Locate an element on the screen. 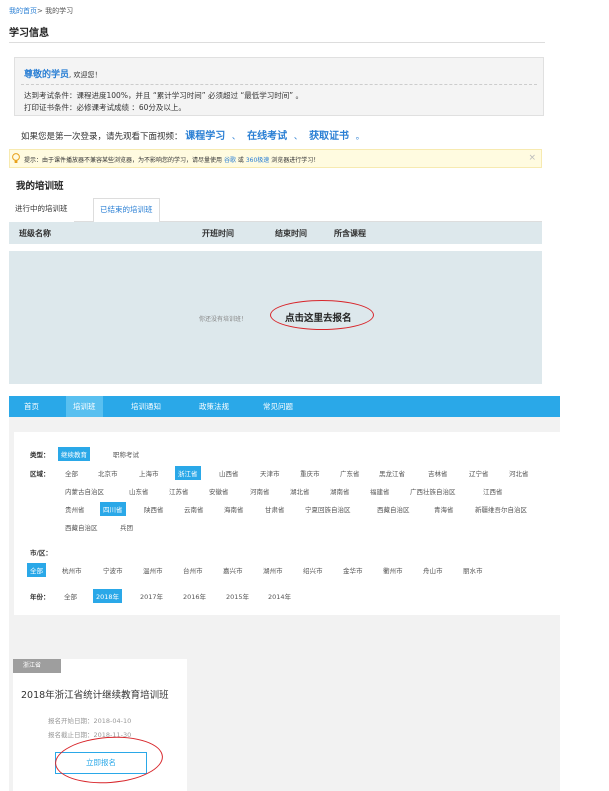  close-icon: × is located at coordinates (532, 158).